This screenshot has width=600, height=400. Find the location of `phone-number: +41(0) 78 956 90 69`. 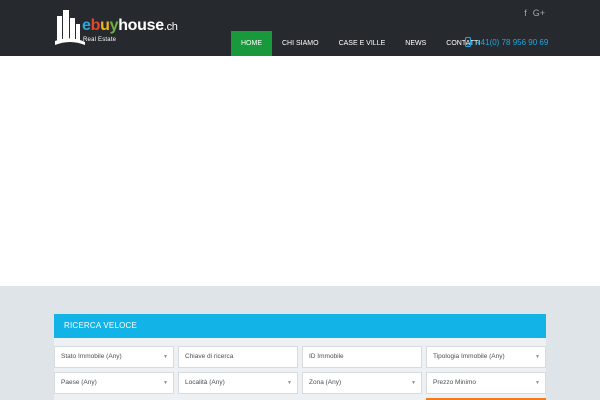

phone-number: +41(0) 78 956 90 69 is located at coordinates (512, 42).